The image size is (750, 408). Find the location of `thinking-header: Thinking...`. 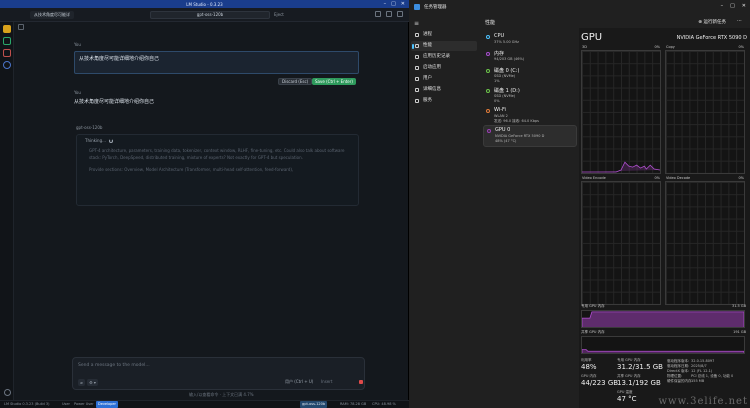

thinking-header: Thinking... is located at coordinates (99, 140).